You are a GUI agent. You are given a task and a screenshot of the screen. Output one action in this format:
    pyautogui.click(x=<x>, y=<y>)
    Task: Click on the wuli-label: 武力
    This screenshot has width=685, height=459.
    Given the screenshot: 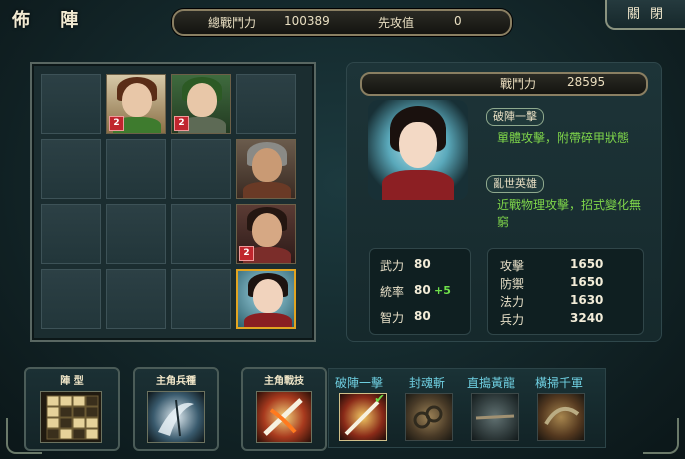 What is the action you would take?
    pyautogui.click(x=392, y=266)
    